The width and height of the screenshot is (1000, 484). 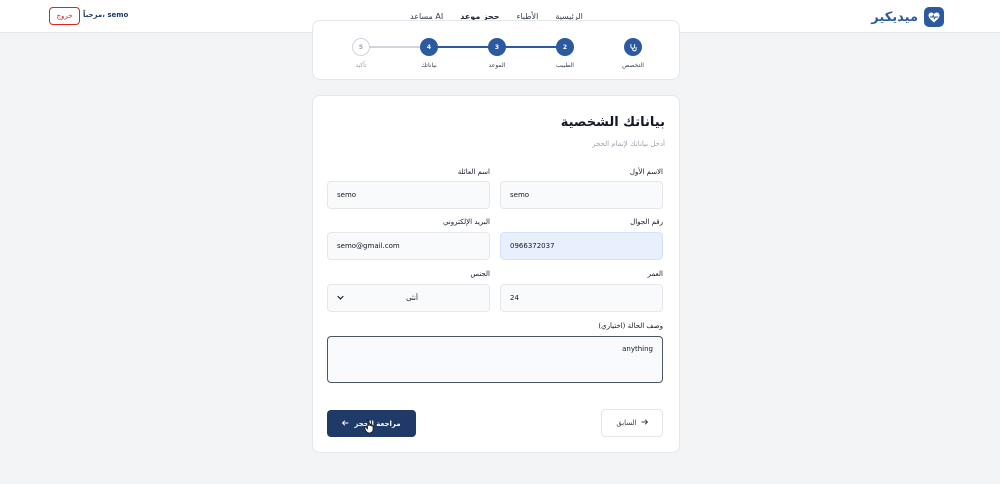 I want to click on step-5-label: تأكيد, so click(x=361, y=65).